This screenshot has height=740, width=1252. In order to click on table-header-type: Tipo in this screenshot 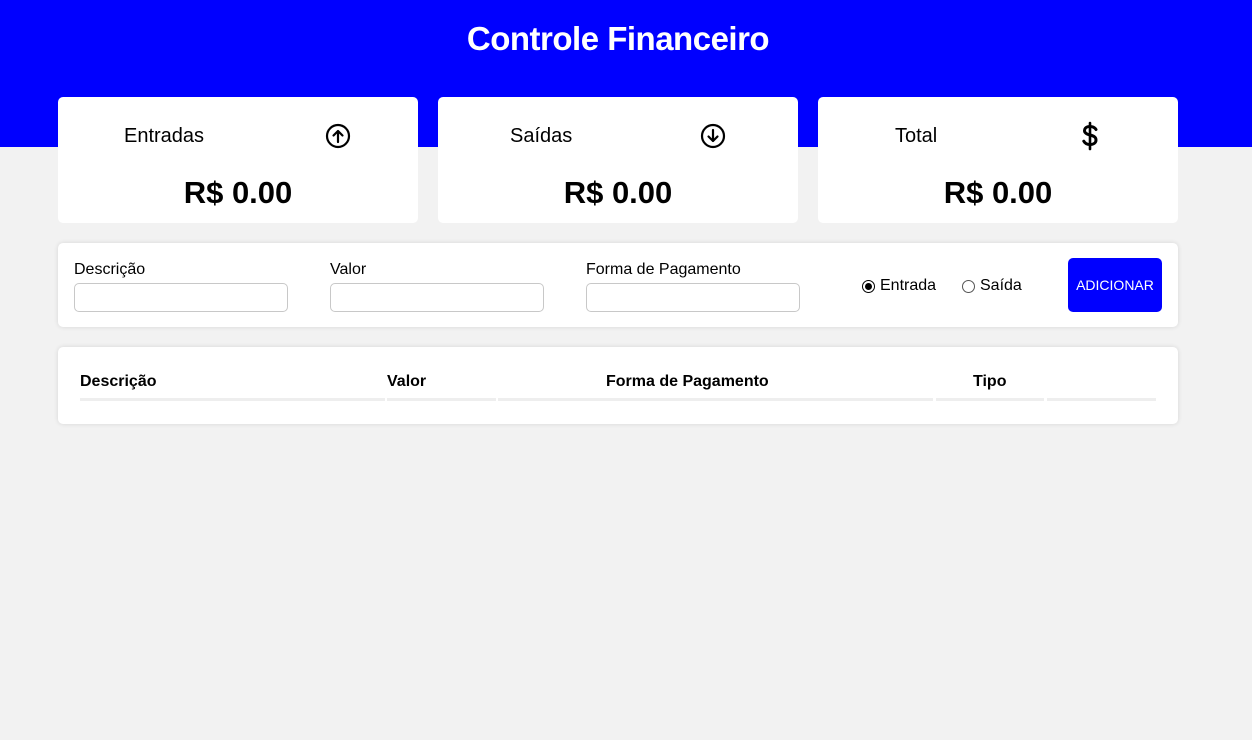, I will do `click(990, 381)`.